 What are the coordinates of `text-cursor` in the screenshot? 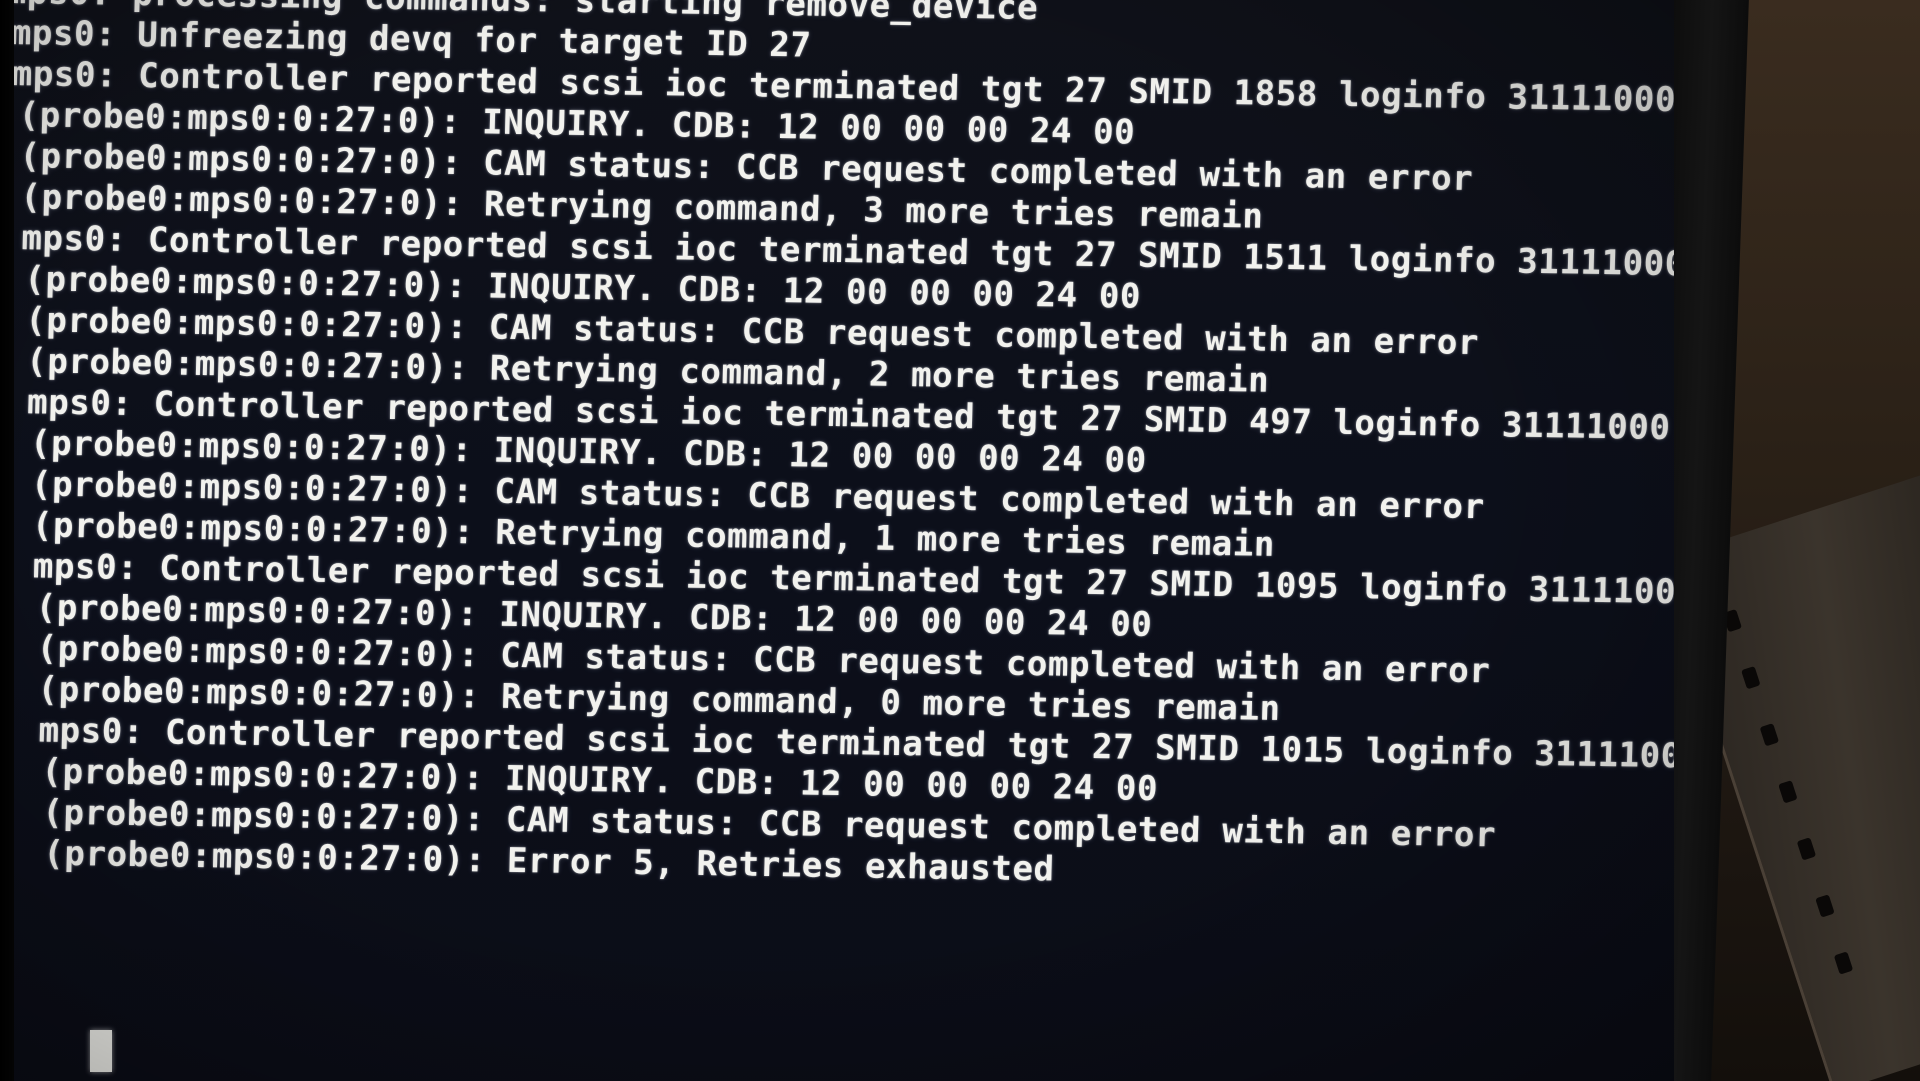 It's located at (101, 1051).